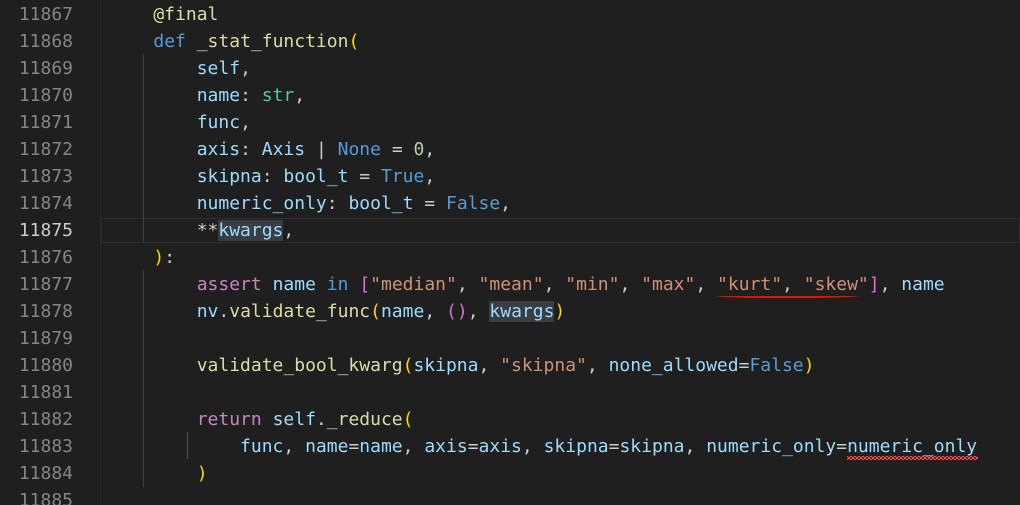 This screenshot has height=505, width=1020. Describe the element at coordinates (45, 473) in the screenshot. I see `line-number: 11884` at that location.